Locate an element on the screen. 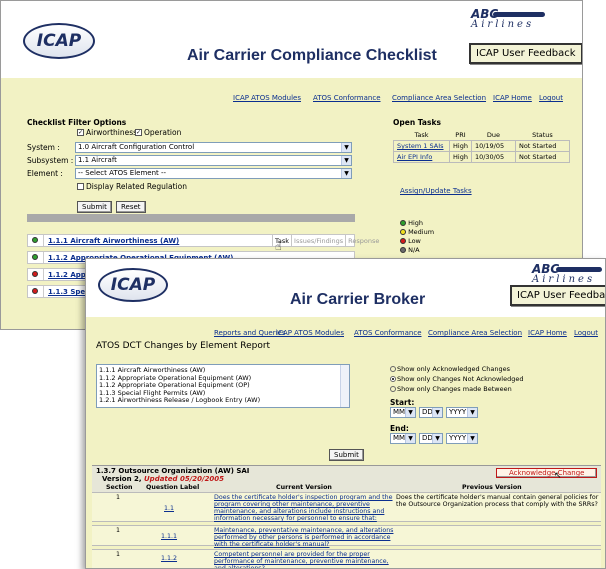  priority-legend: High Medium Low N/A is located at coordinates (417, 237).